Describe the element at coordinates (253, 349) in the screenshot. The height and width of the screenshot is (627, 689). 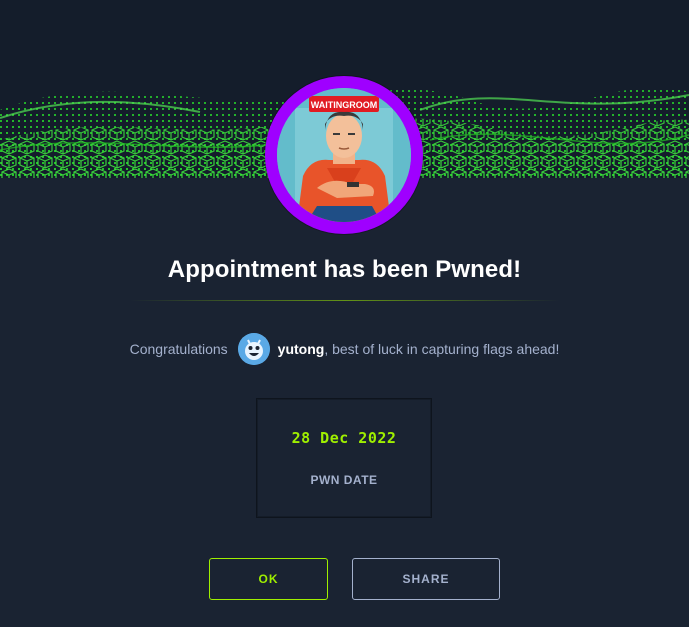
I see `user-avatar-icon` at that location.